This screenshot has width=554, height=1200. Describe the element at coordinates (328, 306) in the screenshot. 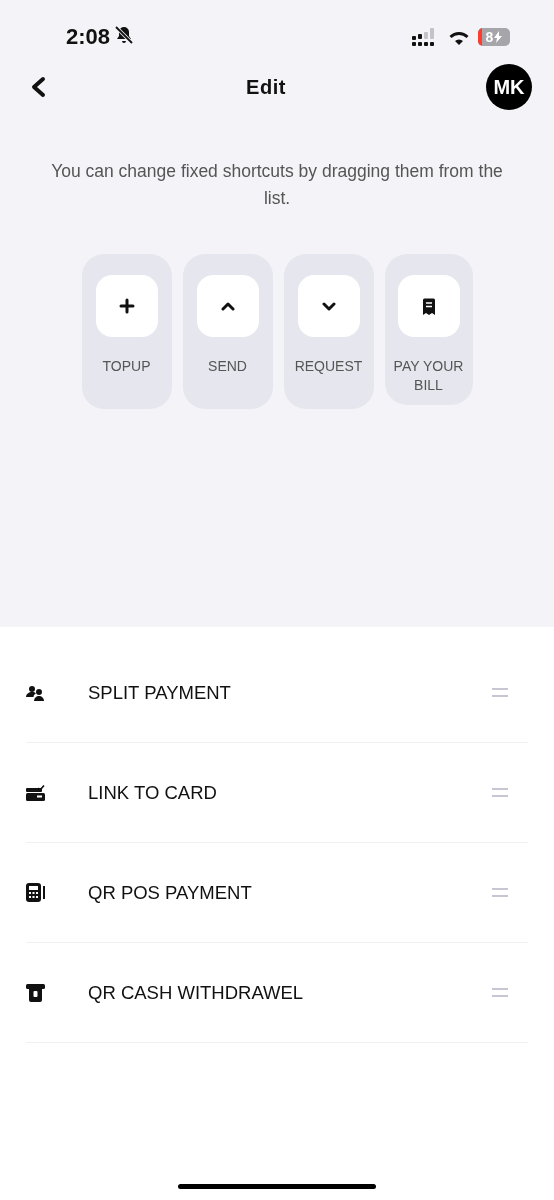

I see `chevron-down-icon` at that location.